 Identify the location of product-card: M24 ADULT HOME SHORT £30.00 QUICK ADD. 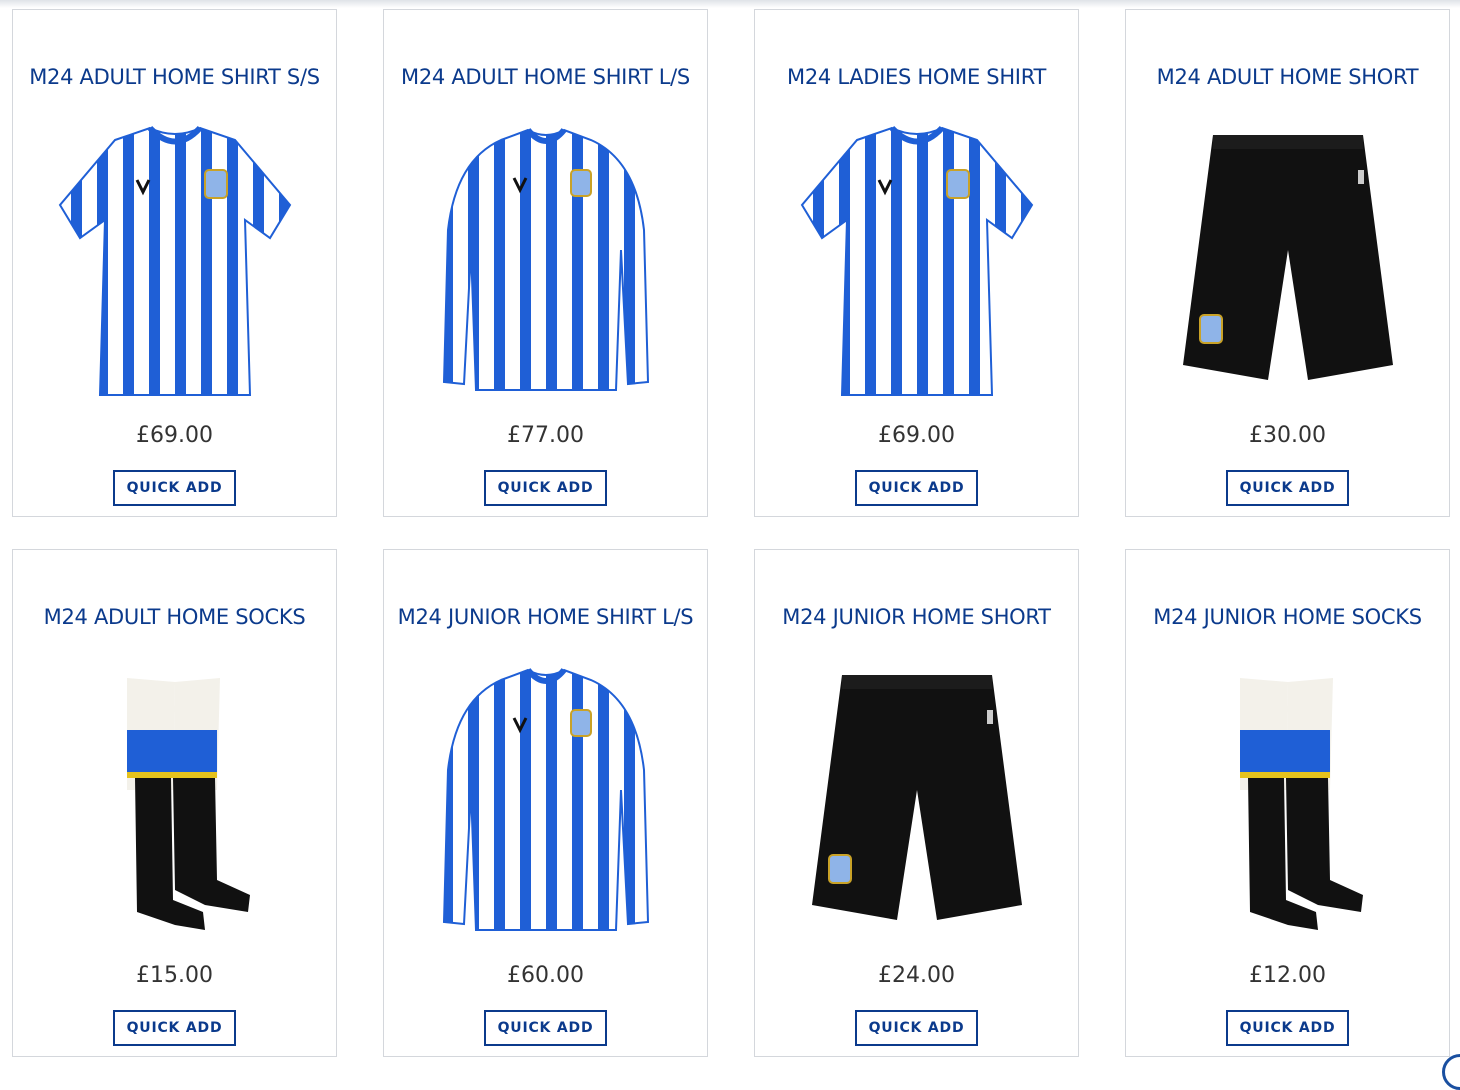
(1287, 263).